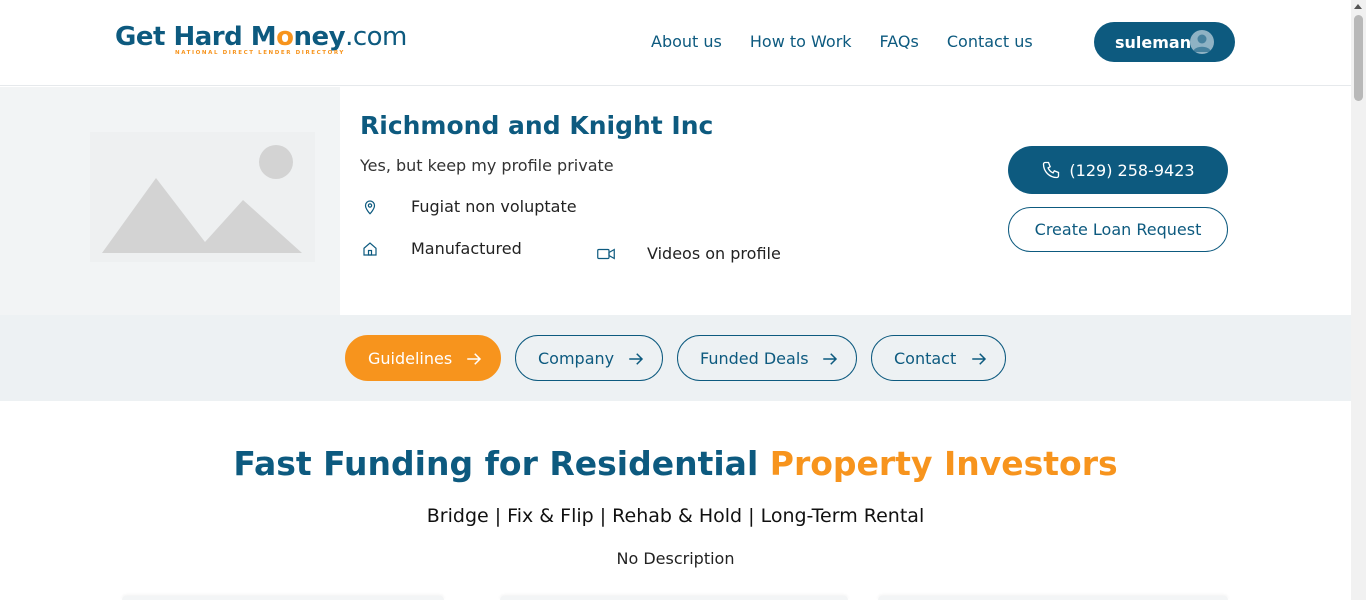 Image resolution: width=1366 pixels, height=600 pixels. What do you see at coordinates (675, 558) in the screenshot?
I see `company-description: No Description` at bounding box center [675, 558].